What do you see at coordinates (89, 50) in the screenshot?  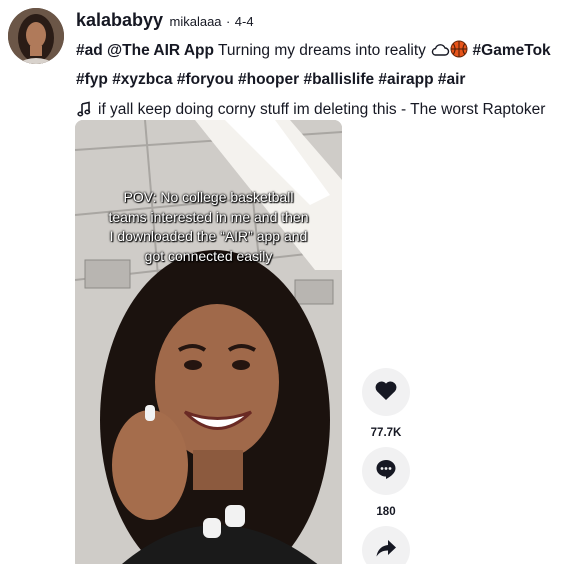 I see `hashtag-ad: #ad` at bounding box center [89, 50].